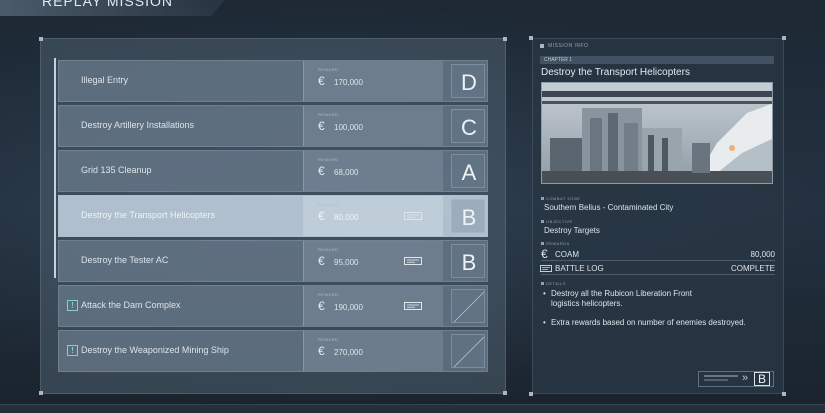 This screenshot has height=413, width=825. What do you see at coordinates (131, 305) in the screenshot?
I see `mission-name: Attack the Dam Complex` at bounding box center [131, 305].